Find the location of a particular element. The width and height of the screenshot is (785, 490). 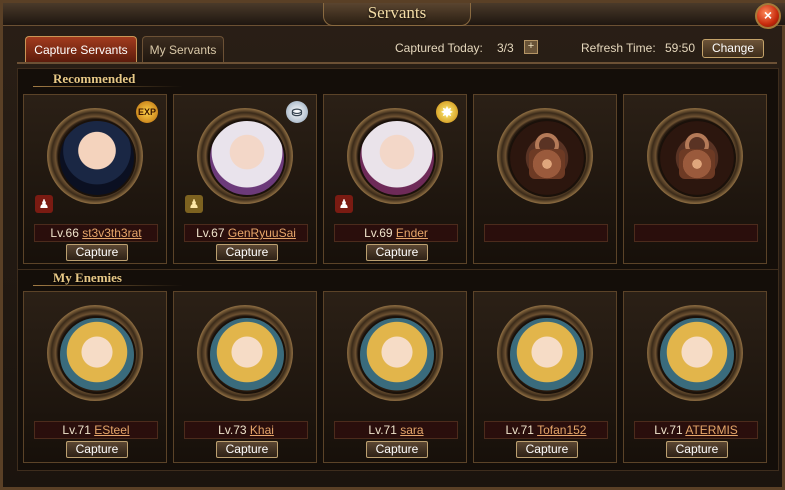

player-namebar: Lv.66 st3v3th3rat is located at coordinates (96, 233).